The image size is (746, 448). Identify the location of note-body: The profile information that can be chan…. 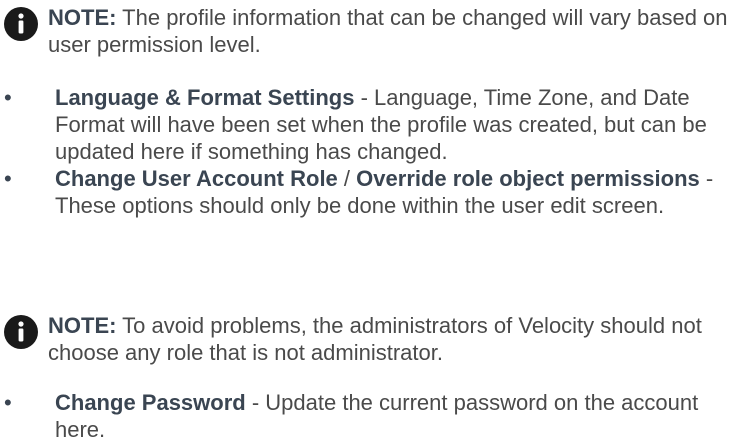
(388, 31).